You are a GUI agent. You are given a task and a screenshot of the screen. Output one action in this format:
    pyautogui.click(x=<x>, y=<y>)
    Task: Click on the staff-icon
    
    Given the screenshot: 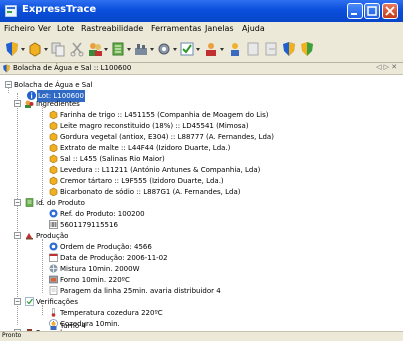 What is the action you would take?
    pyautogui.click(x=211, y=49)
    